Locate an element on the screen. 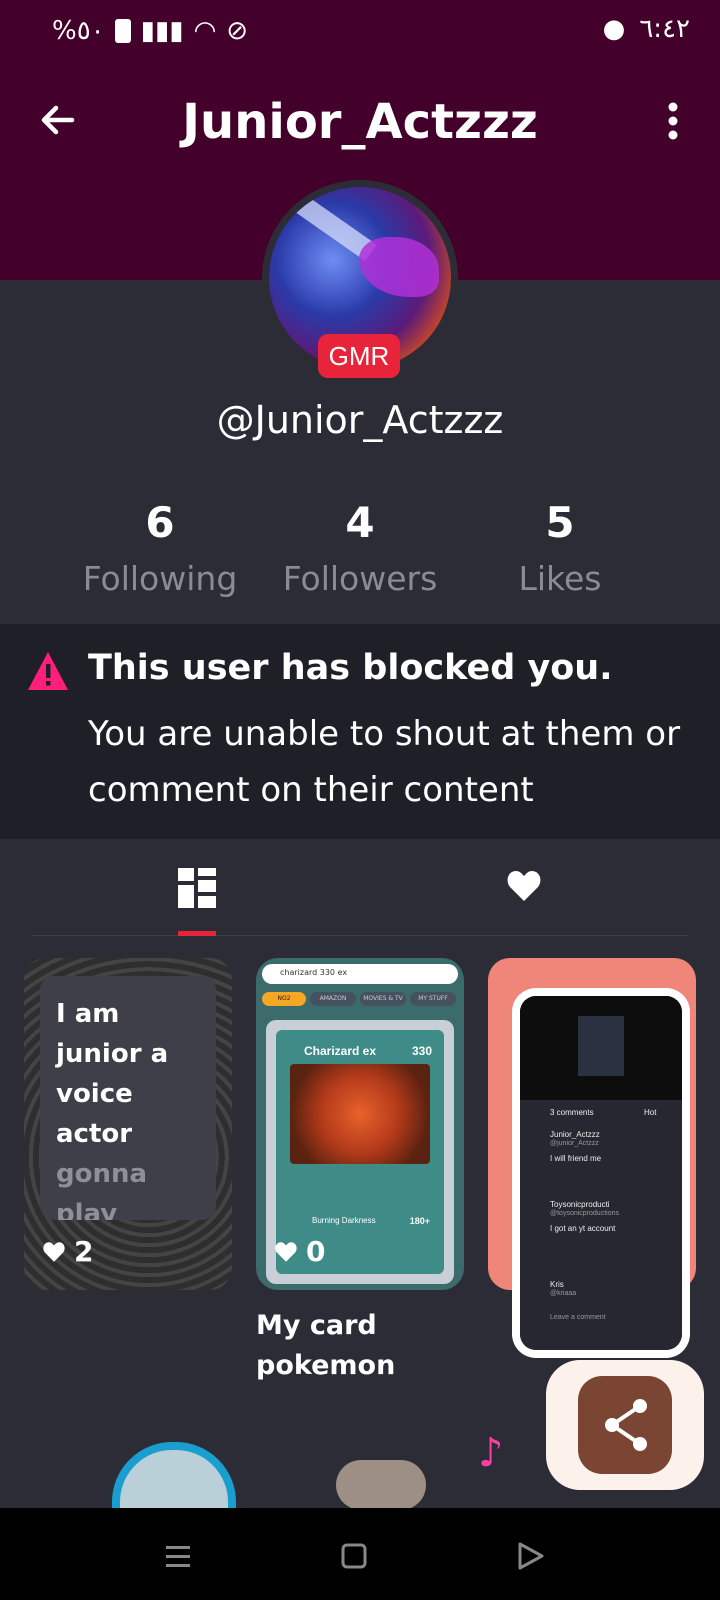 The height and width of the screenshot is (1600, 720). stat-label: Followers is located at coordinates (360, 578).